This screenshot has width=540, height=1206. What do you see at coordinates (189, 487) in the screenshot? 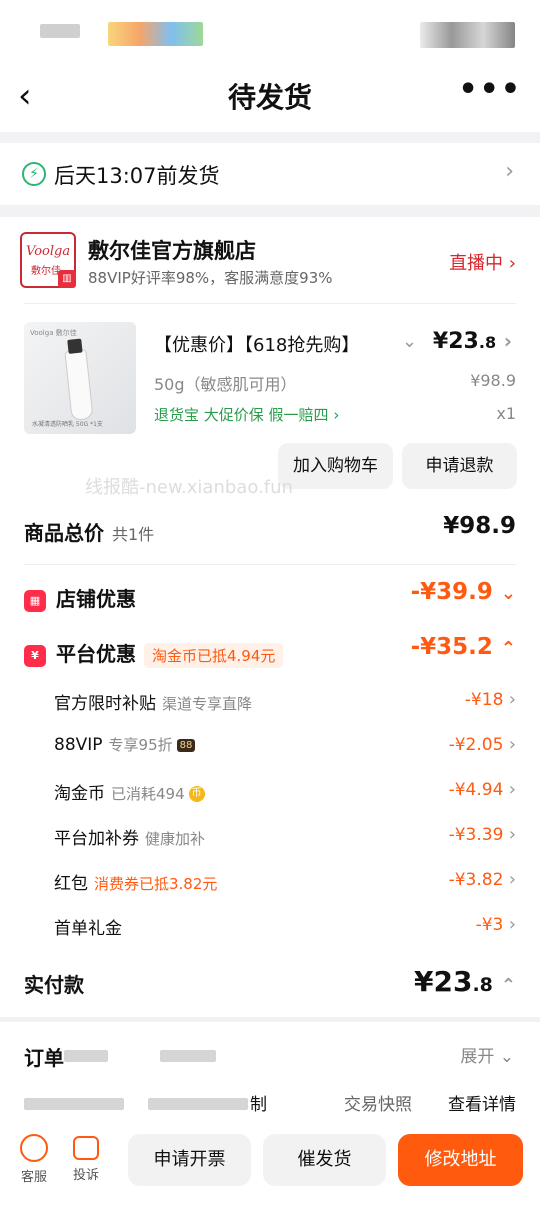
I see `watermark: 线报酷-new.xianbao.fun` at bounding box center [189, 487].